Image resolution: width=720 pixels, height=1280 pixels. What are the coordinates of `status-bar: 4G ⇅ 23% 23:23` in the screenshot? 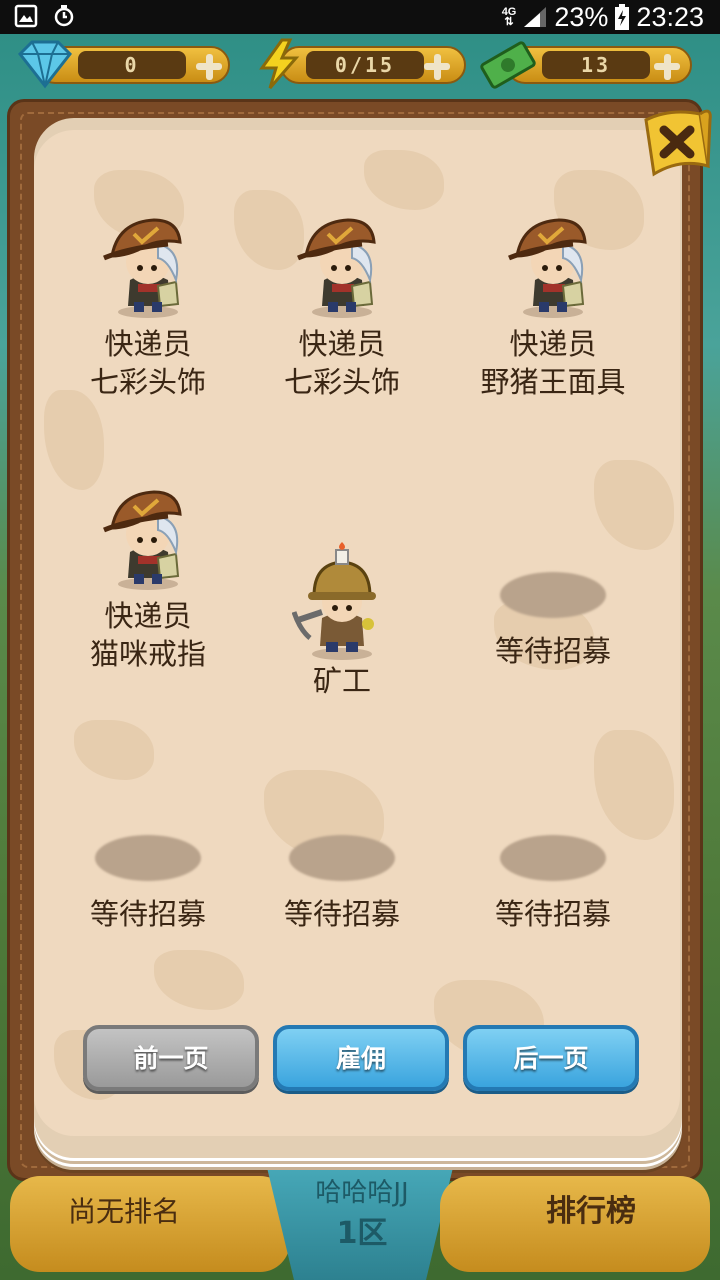 It's located at (360, 17).